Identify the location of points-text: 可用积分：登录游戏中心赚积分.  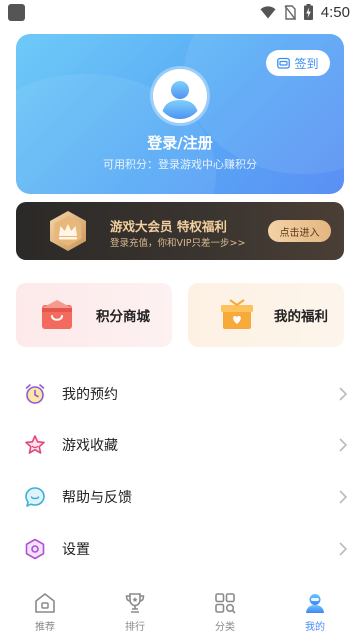
(180, 164).